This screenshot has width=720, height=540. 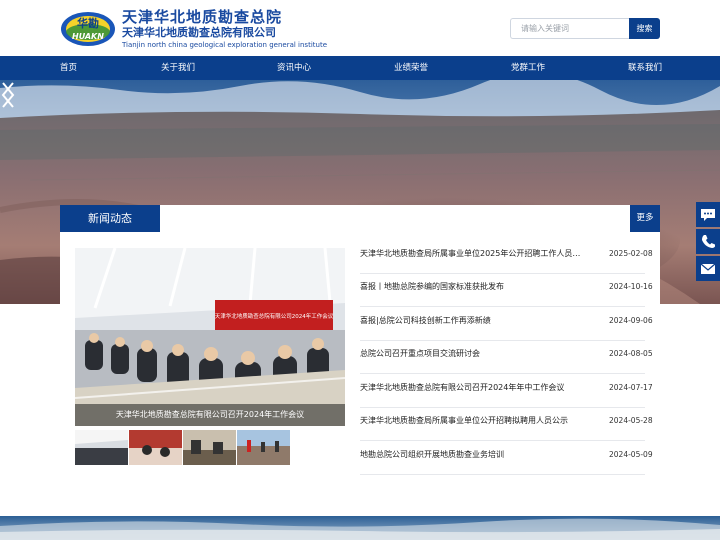 What do you see at coordinates (528, 68) in the screenshot?
I see `nav-item-party-work: 党群工作` at bounding box center [528, 68].